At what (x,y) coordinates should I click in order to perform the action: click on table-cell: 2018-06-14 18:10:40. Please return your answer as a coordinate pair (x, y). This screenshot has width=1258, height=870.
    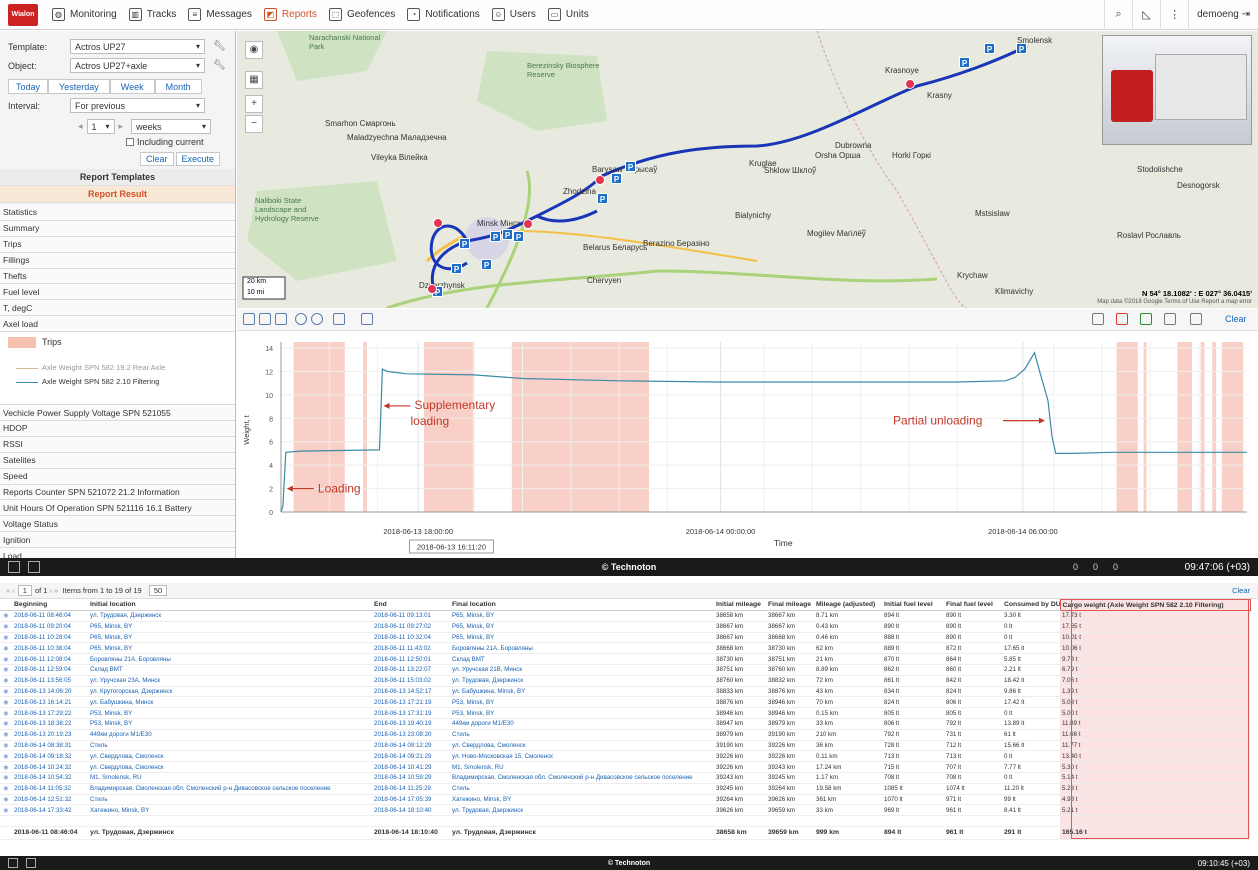
    Looking at the image, I should click on (411, 810).